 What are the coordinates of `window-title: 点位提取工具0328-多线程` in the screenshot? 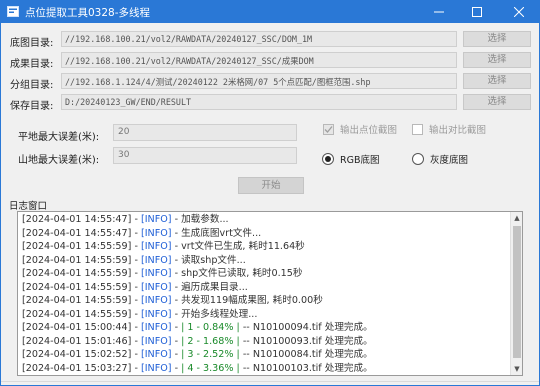 It's located at (88, 13).